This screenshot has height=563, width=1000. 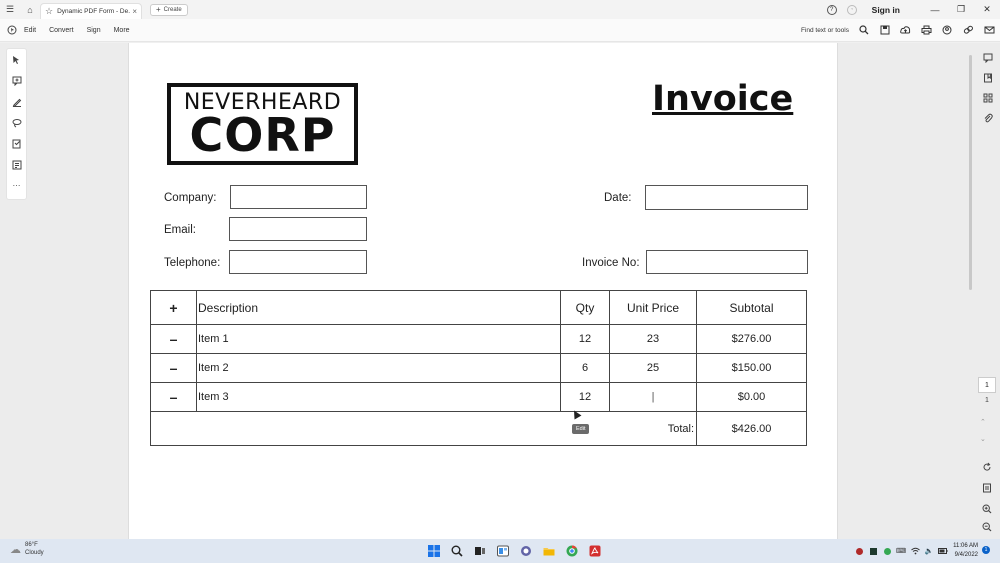 I want to click on hamburger-menu-icon: ☰, so click(x=10, y=9).